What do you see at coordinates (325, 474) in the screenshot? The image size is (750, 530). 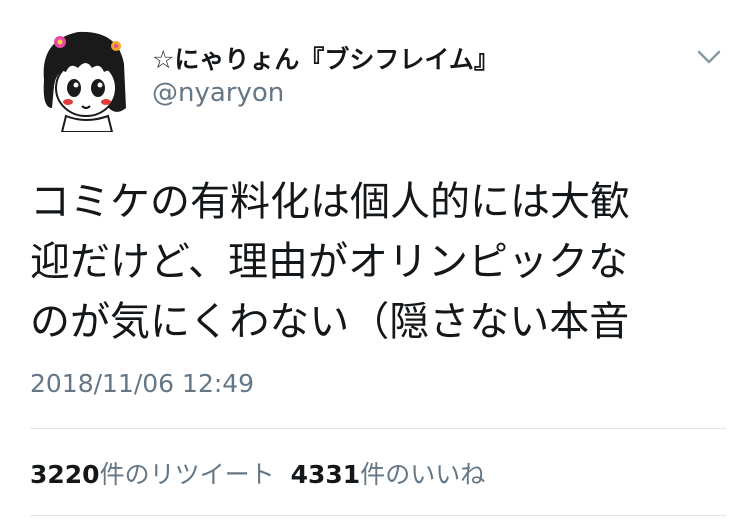 I see `likes-count: 4331` at bounding box center [325, 474].